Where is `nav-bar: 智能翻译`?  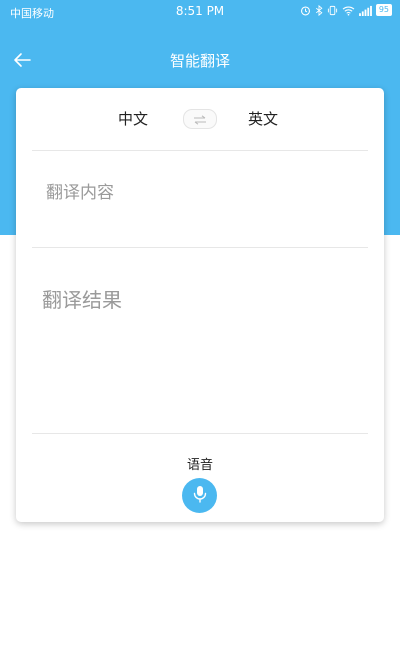
nav-bar: 智能翻译 is located at coordinates (200, 60).